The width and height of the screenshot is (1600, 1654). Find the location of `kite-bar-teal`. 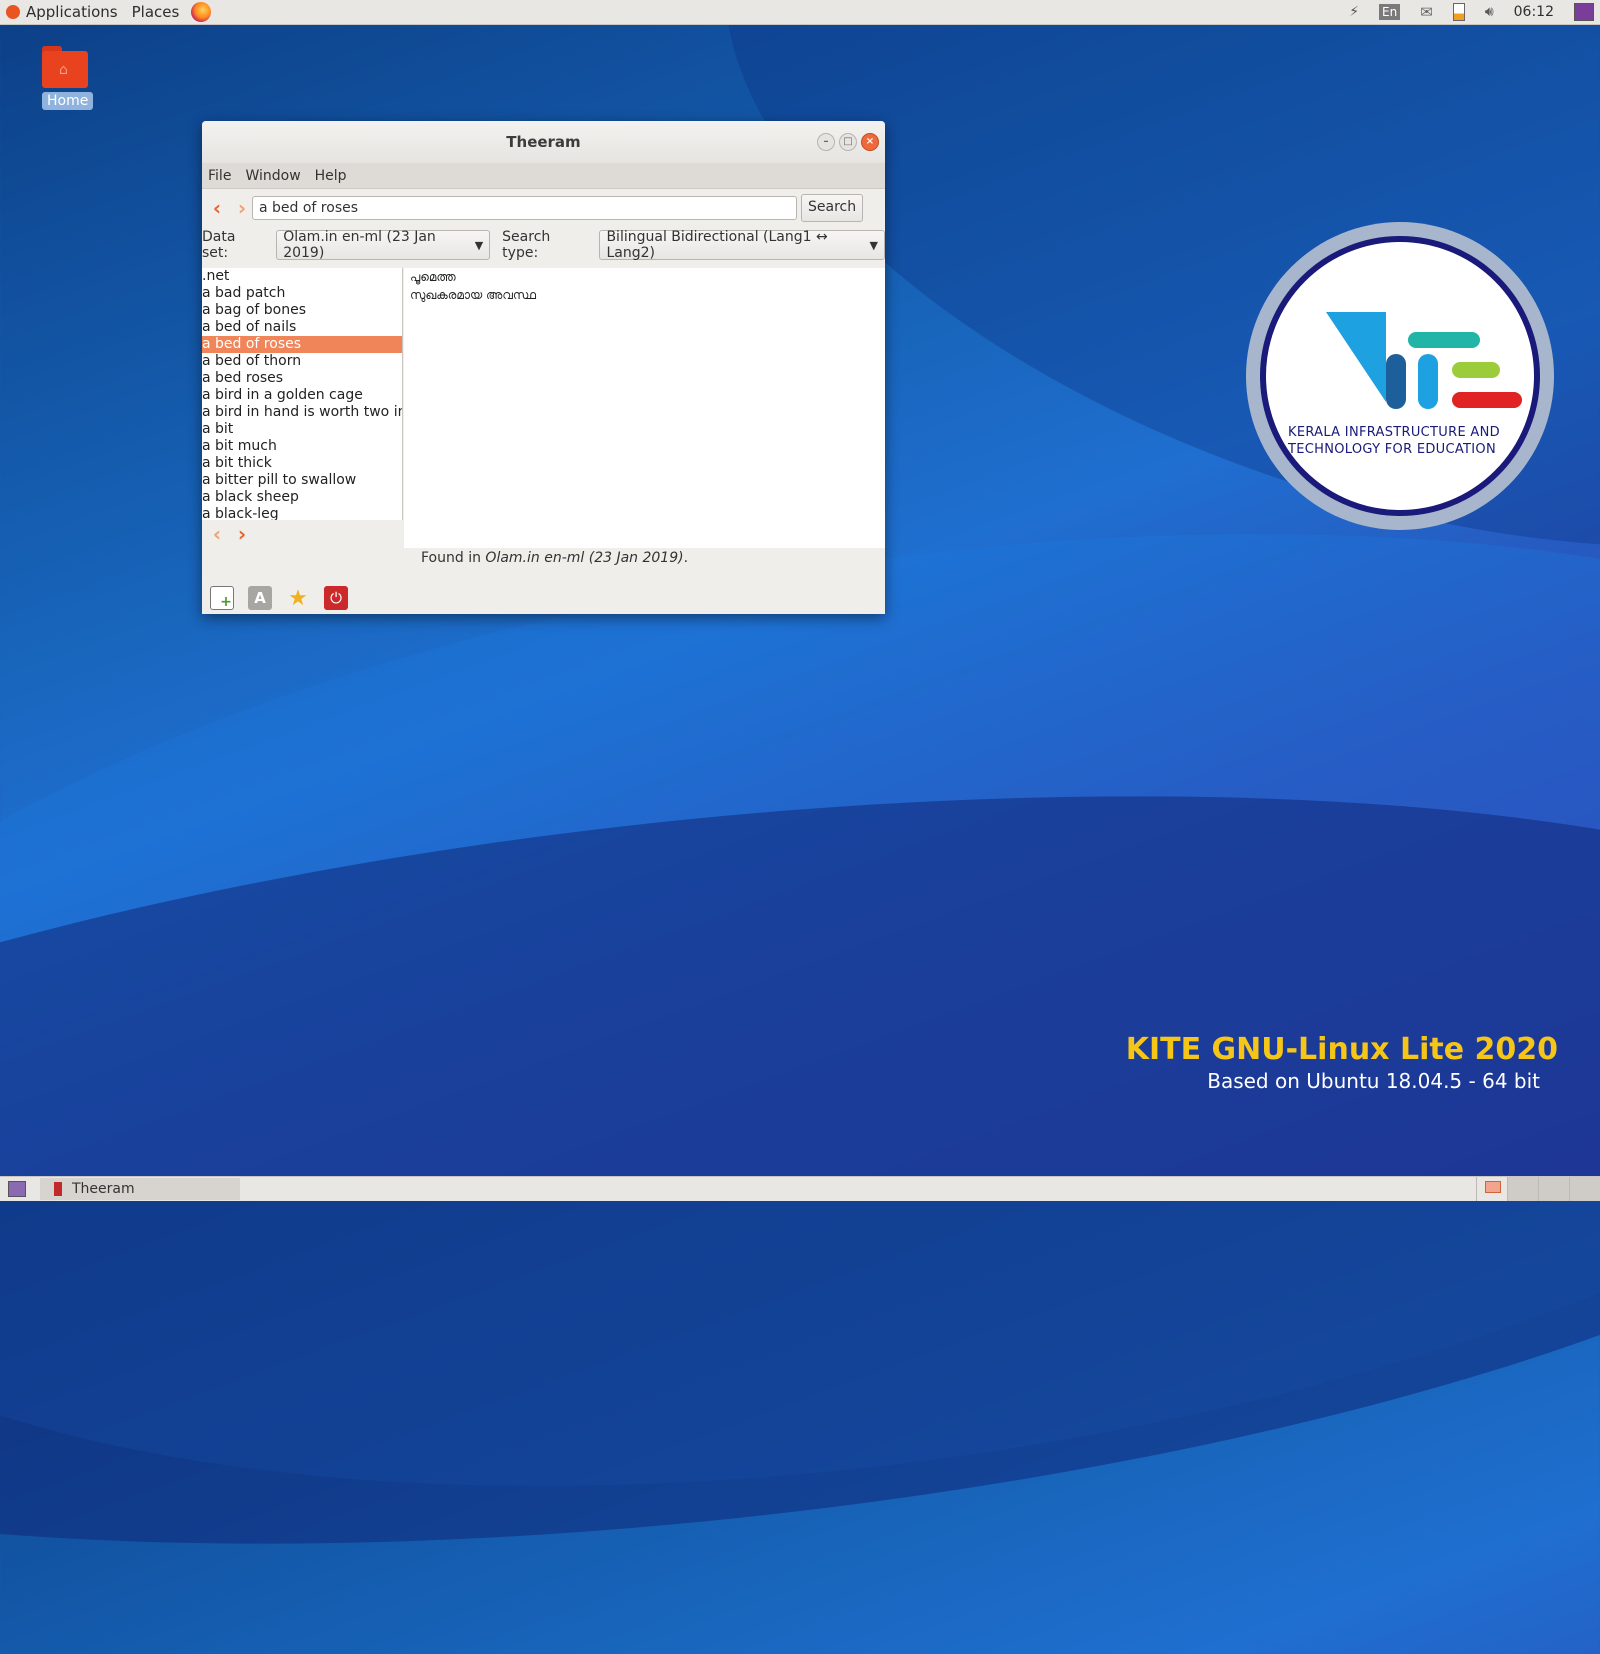

kite-bar-teal is located at coordinates (1444, 340).